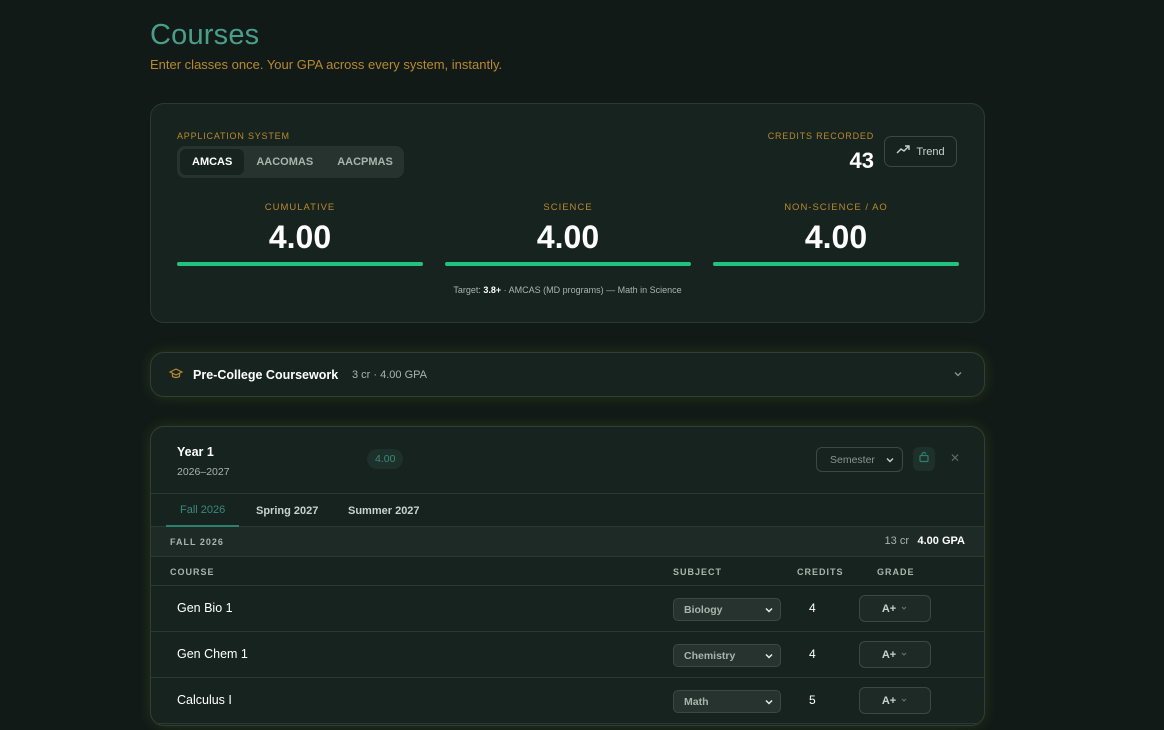 The height and width of the screenshot is (730, 1164). Describe the element at coordinates (836, 237) in the screenshot. I see `gpa-non-science-value: 4.00` at that location.